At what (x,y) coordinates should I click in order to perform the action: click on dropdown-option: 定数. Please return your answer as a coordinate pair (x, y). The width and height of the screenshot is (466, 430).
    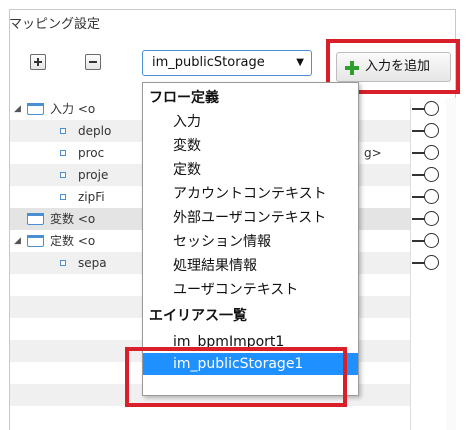
    Looking at the image, I should click on (250, 170).